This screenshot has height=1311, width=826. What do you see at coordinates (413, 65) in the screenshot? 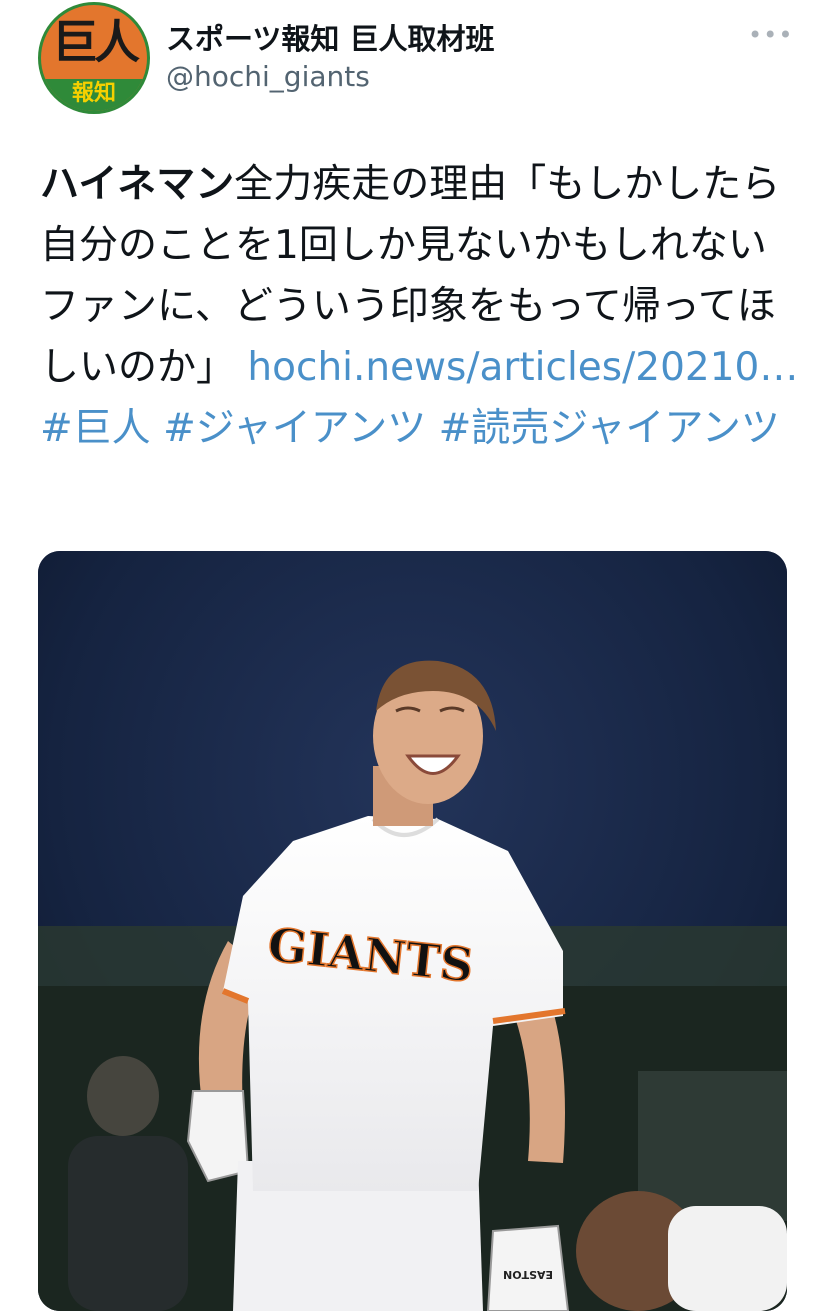
I see `tweet-header: 巨人 報知 スポーツ報知 巨人取材班 @hochi_giants •••` at bounding box center [413, 65].